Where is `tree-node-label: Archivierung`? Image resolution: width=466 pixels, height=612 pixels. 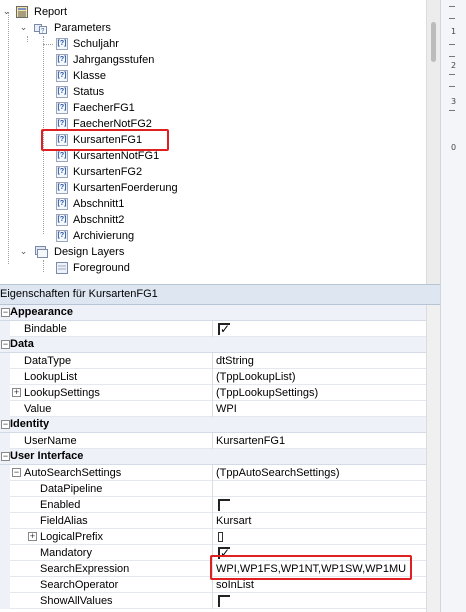
tree-node-label: Archivierung is located at coordinates (104, 236).